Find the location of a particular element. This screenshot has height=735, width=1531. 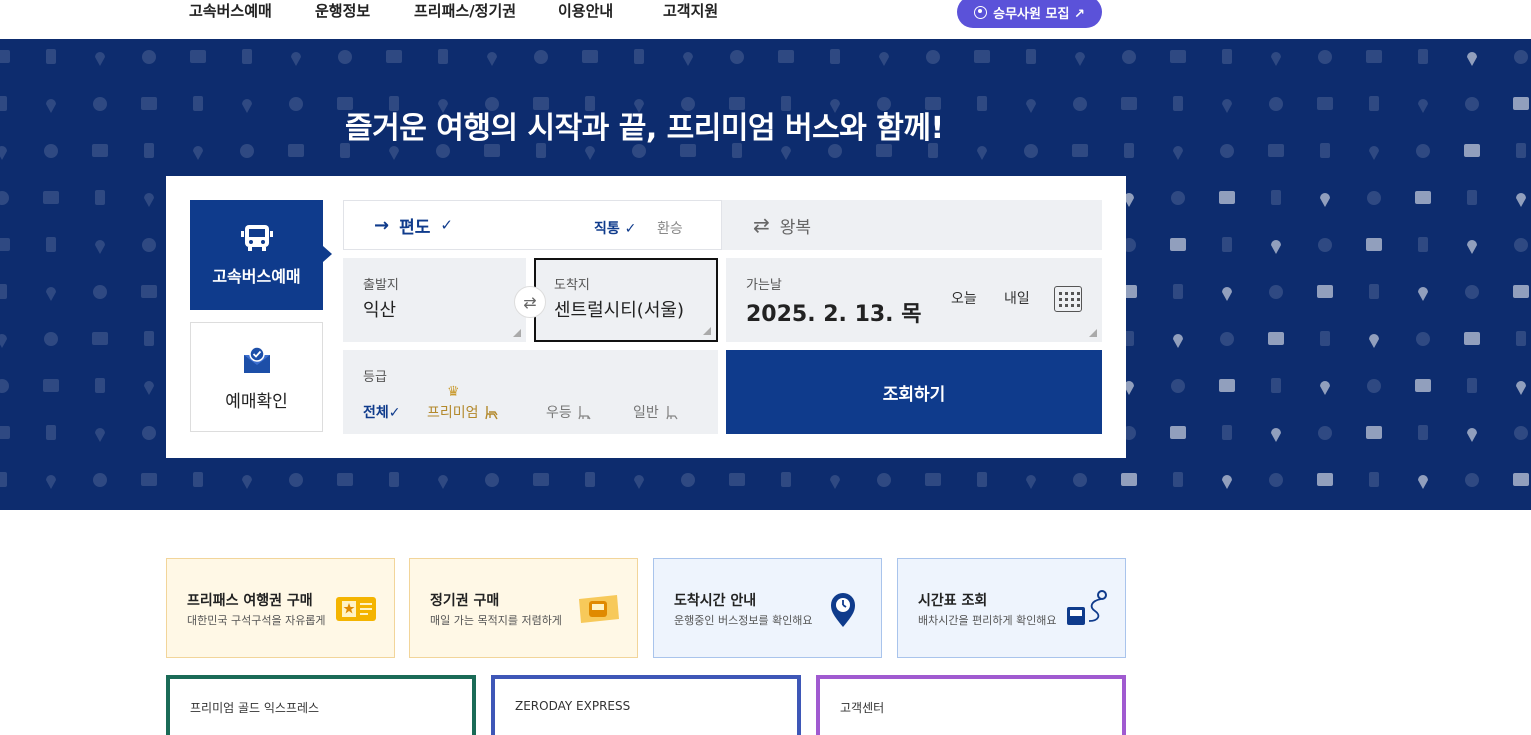

transfer-option: 환승 is located at coordinates (670, 228).